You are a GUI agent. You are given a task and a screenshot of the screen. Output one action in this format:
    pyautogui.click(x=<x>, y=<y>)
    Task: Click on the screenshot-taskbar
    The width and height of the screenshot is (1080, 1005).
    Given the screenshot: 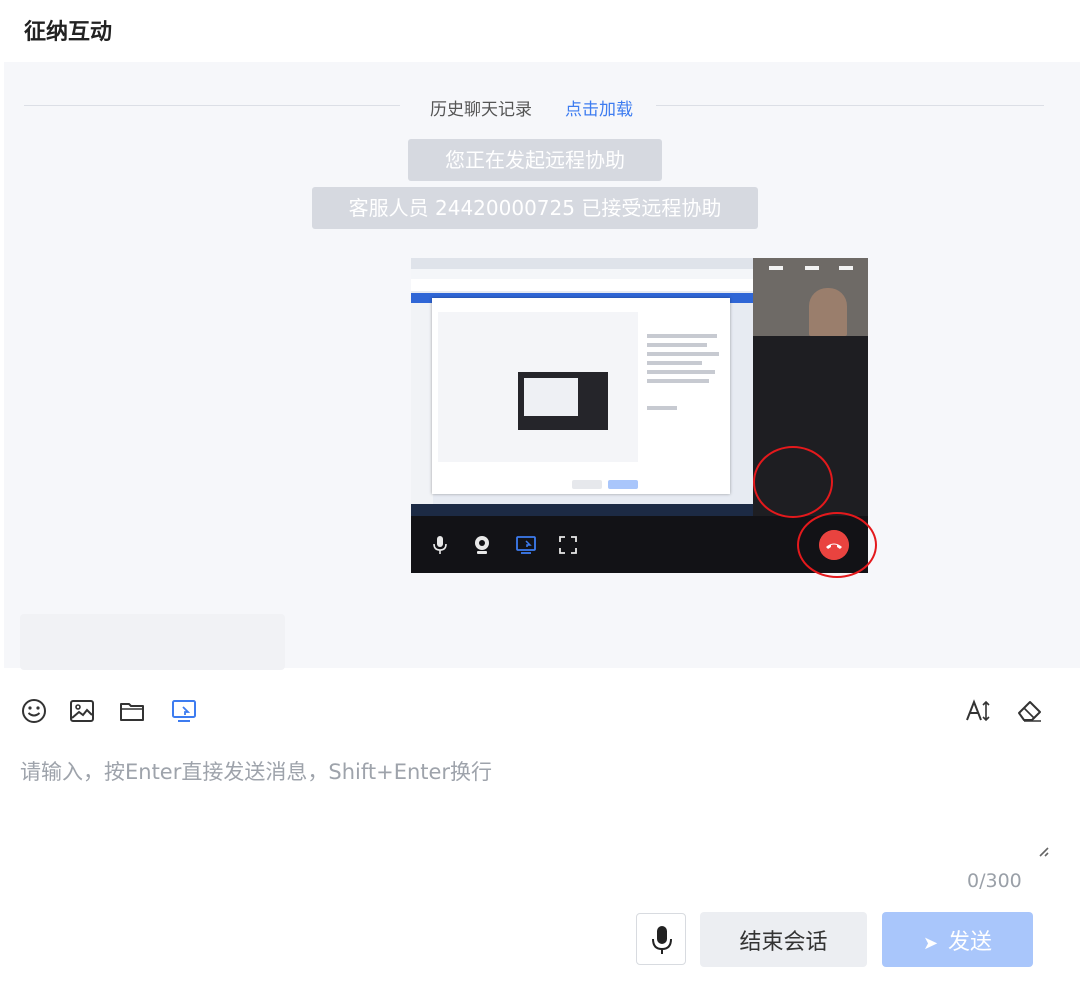 What is the action you would take?
    pyautogui.click(x=582, y=510)
    